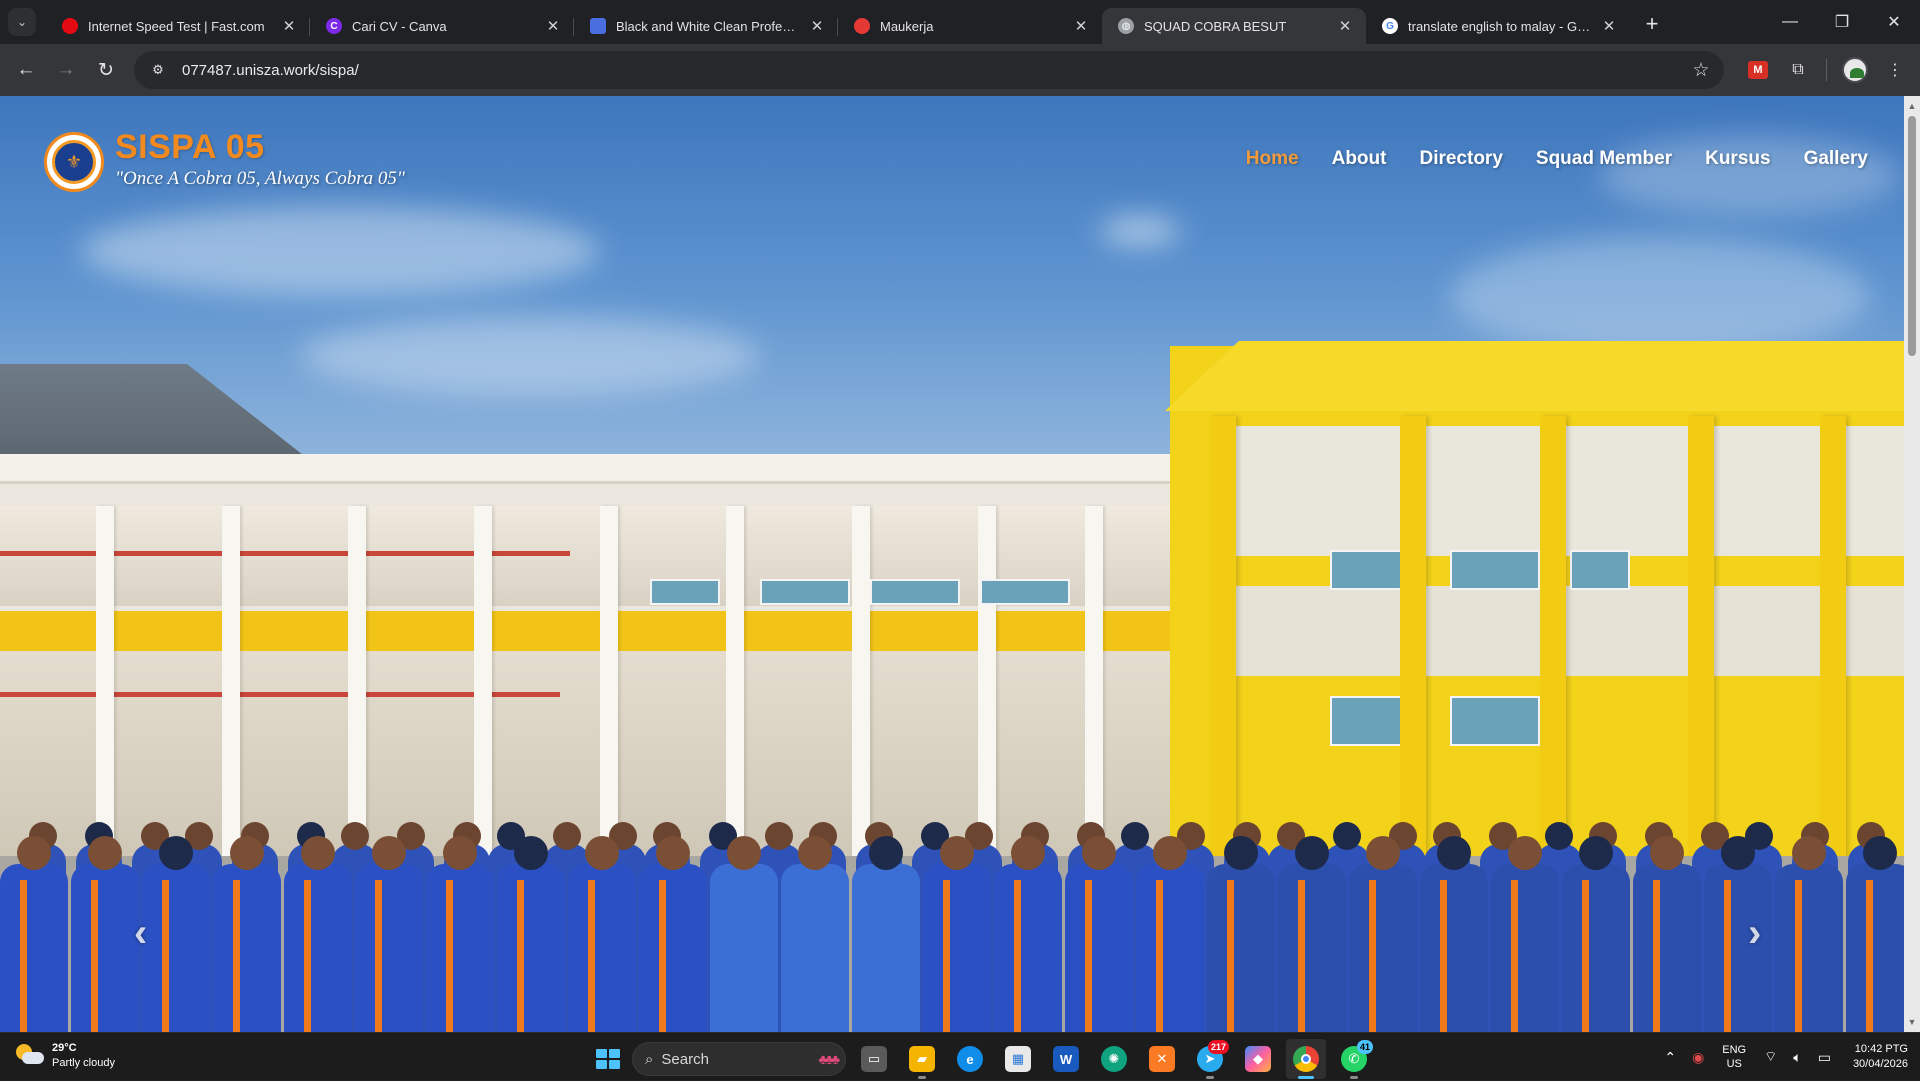 The height and width of the screenshot is (1081, 1920). Describe the element at coordinates (685, 1059) in the screenshot. I see `search-placeholder: Search` at that location.